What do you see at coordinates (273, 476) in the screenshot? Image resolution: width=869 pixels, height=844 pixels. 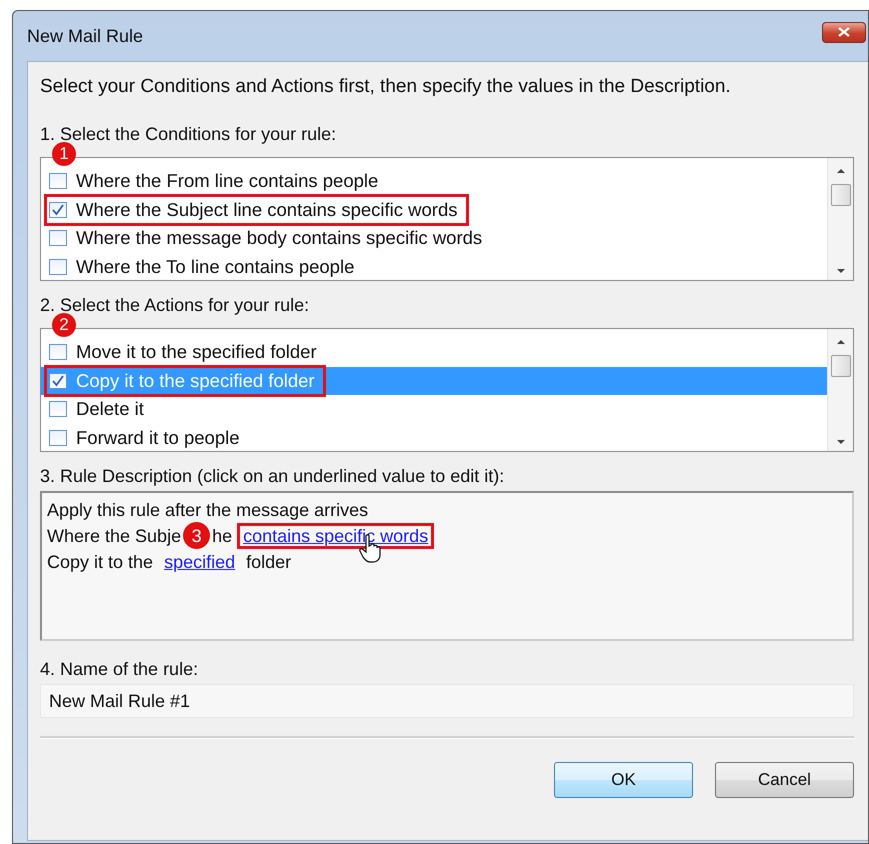 I see `section-label: 3. Rule Description (click on an underlined value to edit it):` at bounding box center [273, 476].